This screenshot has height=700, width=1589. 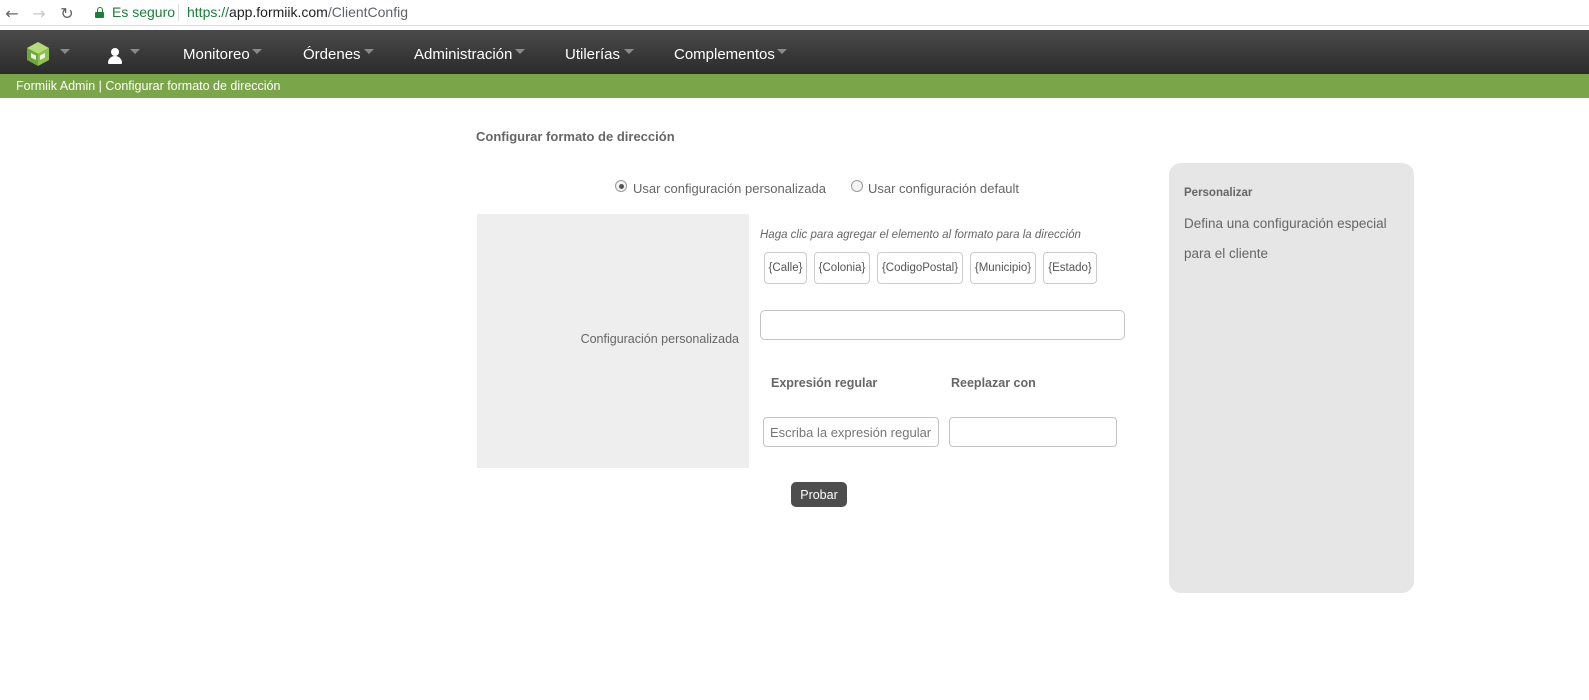 What do you see at coordinates (135, 51) in the screenshot?
I see `user-caret-icon` at bounding box center [135, 51].